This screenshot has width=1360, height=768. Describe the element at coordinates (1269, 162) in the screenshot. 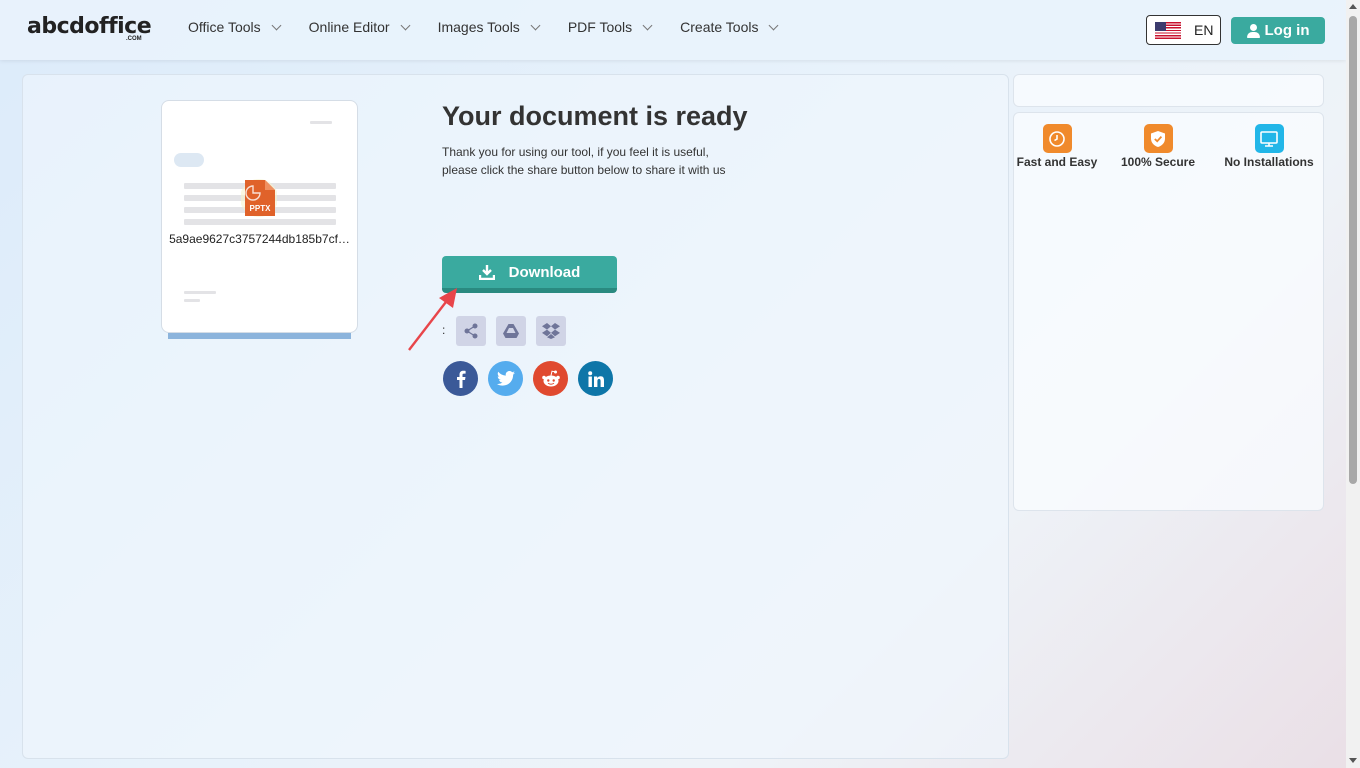

I see `feature-label: No Installations` at that location.